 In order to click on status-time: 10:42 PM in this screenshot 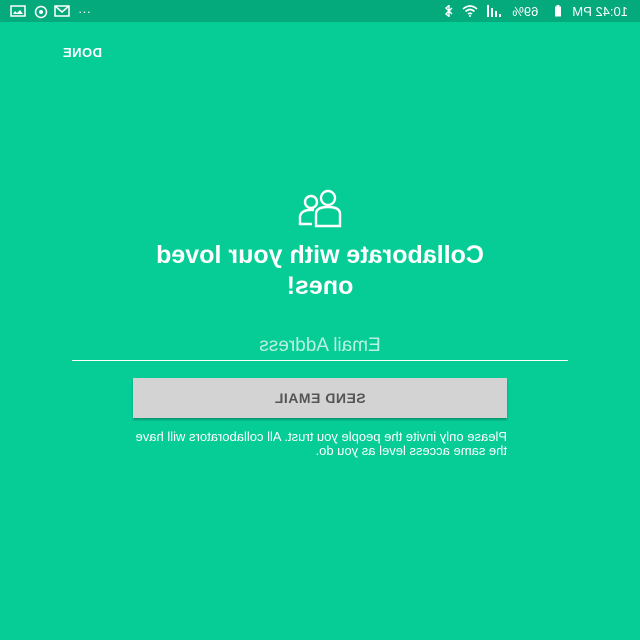, I will do `click(600, 11)`.